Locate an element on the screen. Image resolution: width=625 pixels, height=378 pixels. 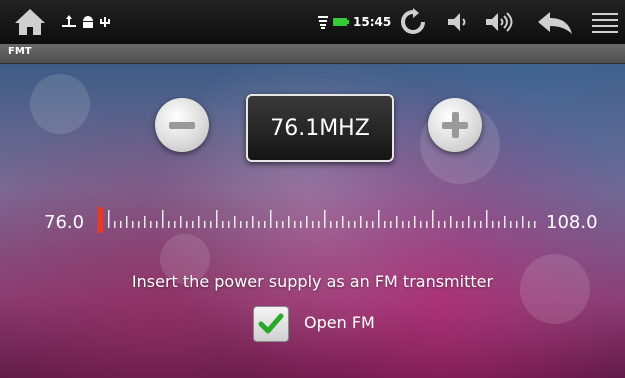
frequency-display: 76.1MHZ is located at coordinates (320, 128).